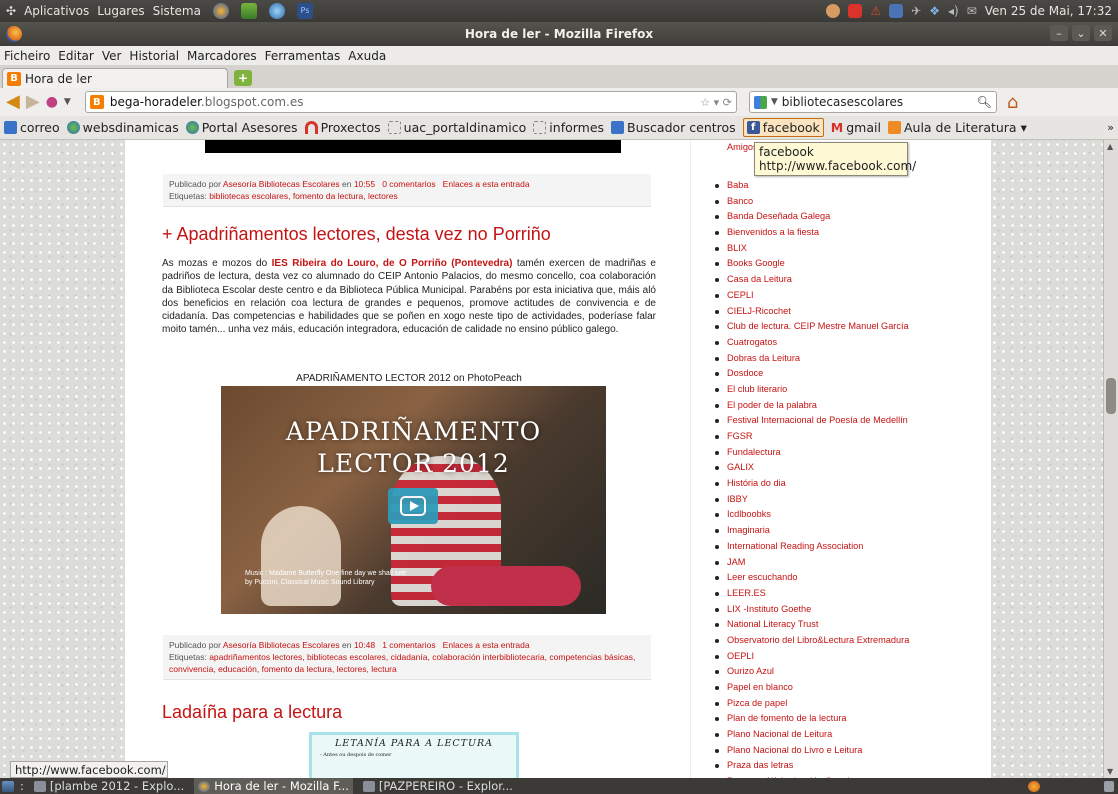  What do you see at coordinates (281, 184) in the screenshot?
I see `author-link: Asesoría Bibliotecas Escolares` at bounding box center [281, 184].